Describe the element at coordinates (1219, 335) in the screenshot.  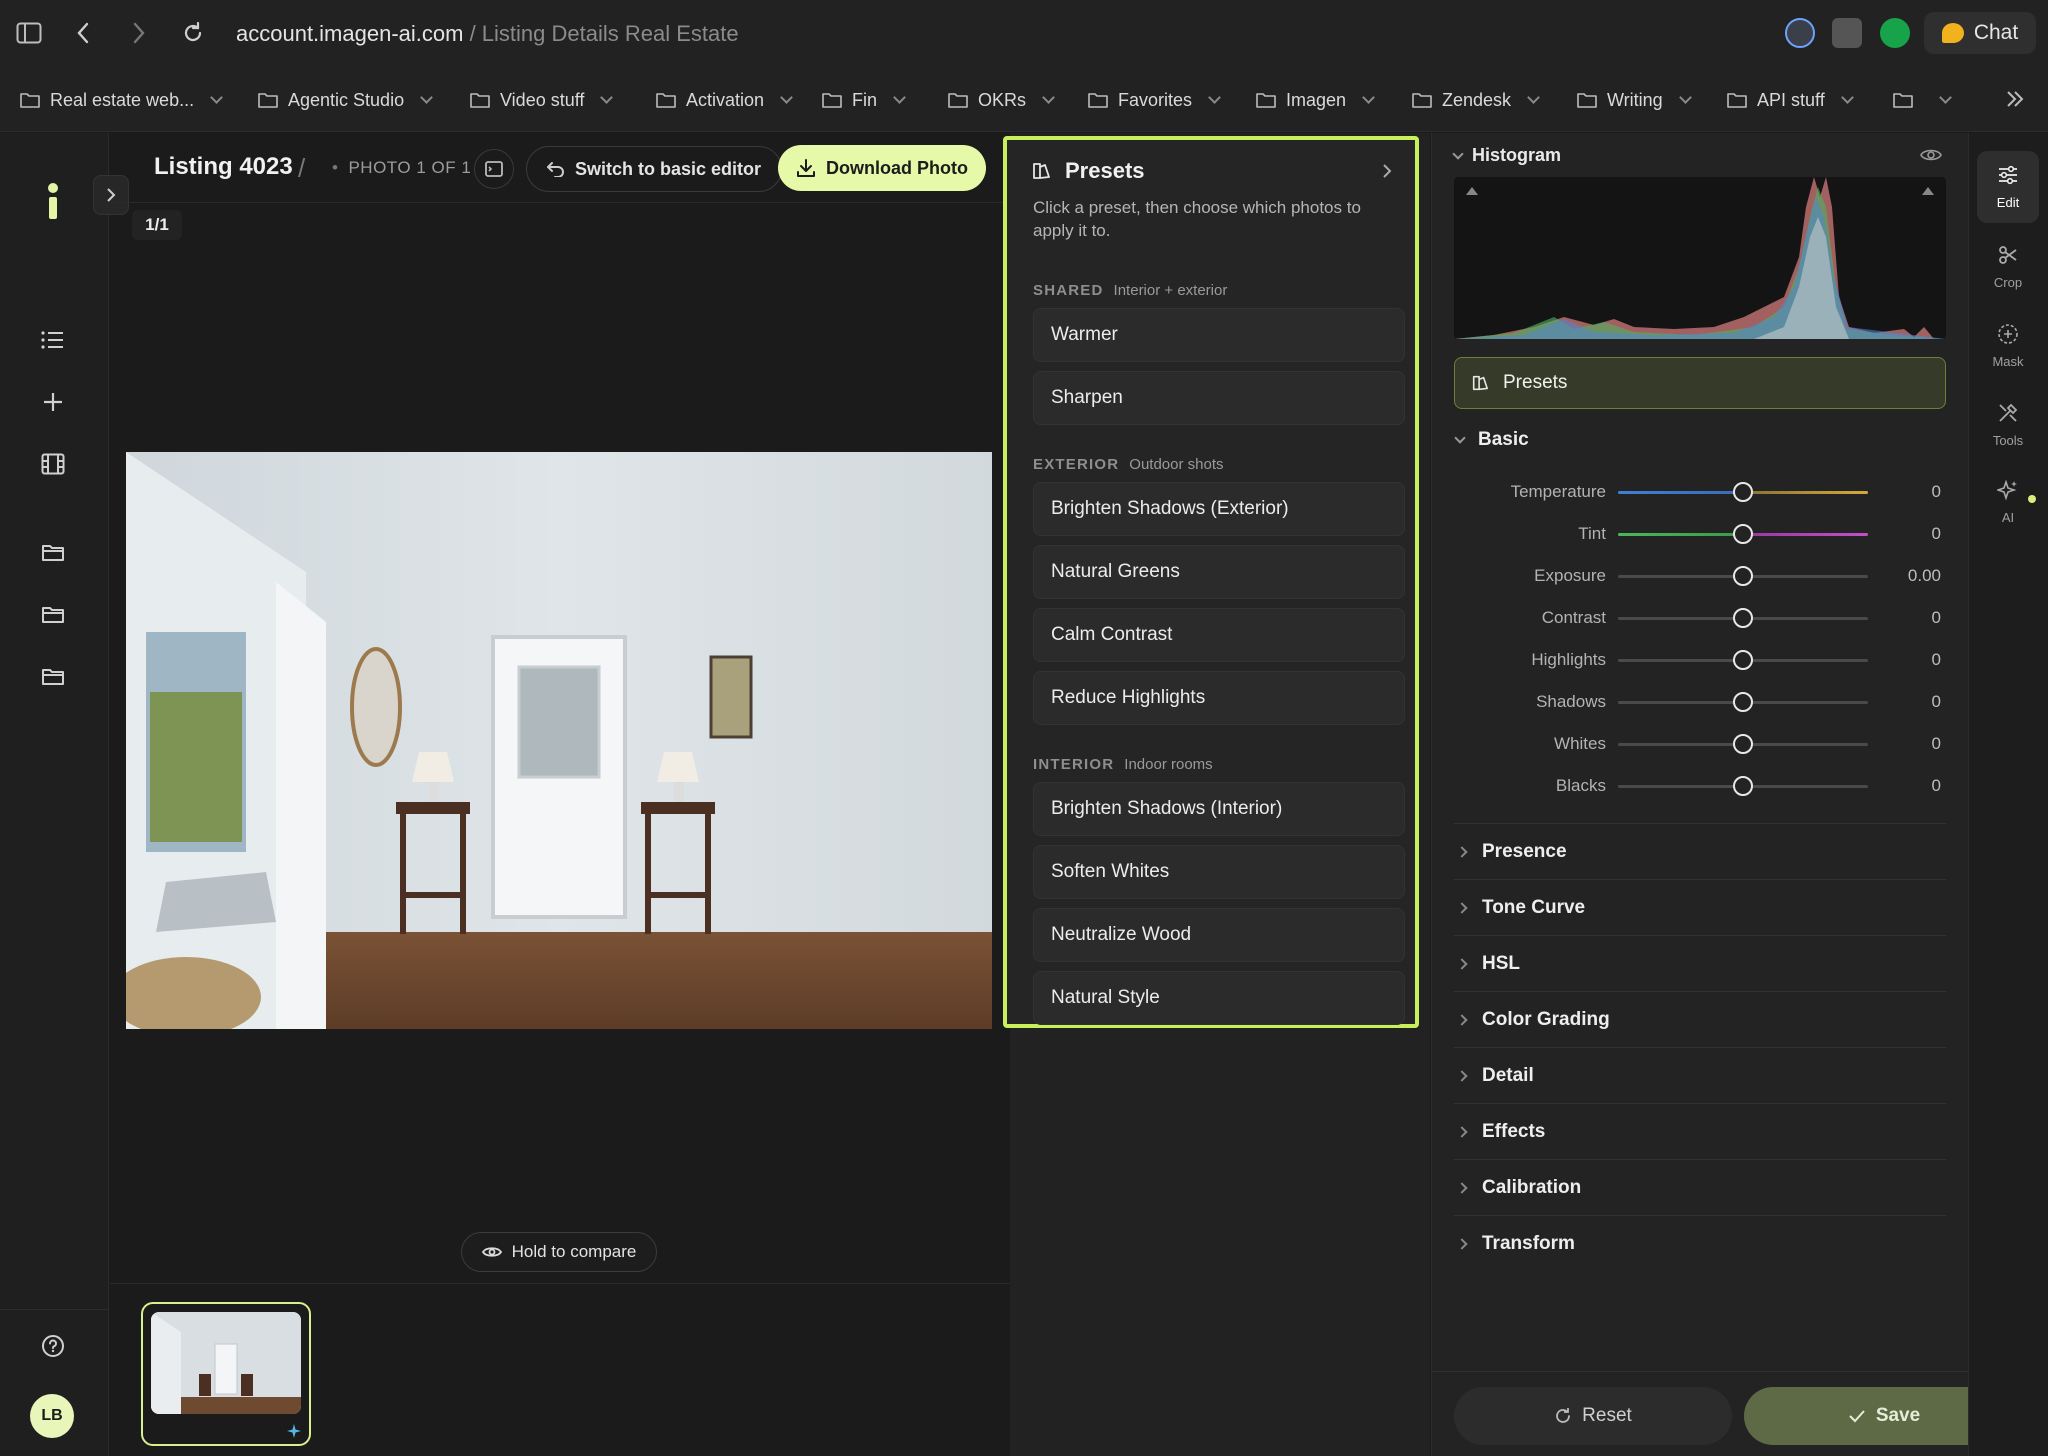
I see `preset-item: Warmer` at that location.